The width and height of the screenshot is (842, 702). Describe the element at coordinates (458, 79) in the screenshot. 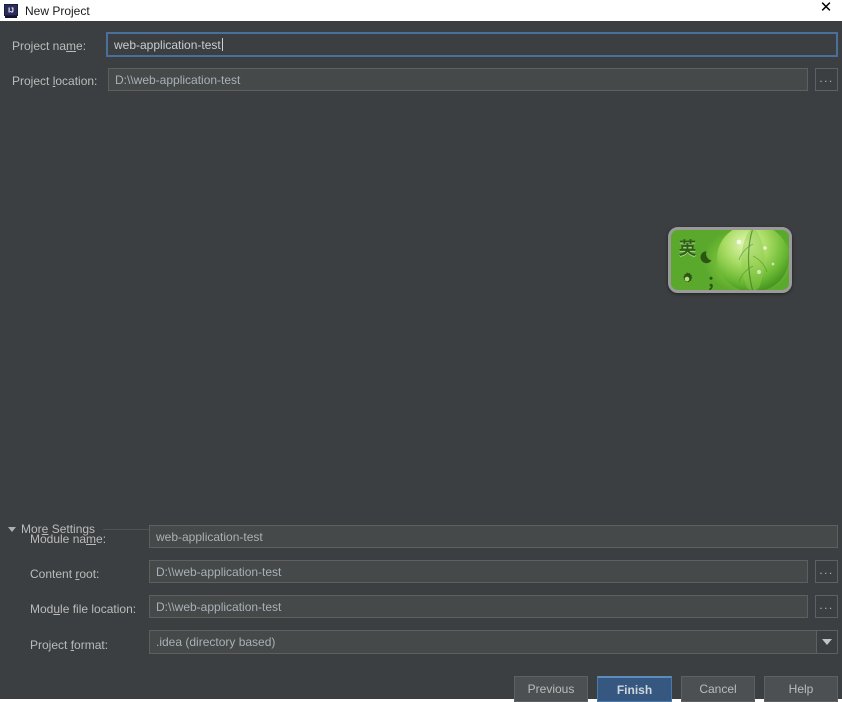

I see `project-location-input: D:\\web-application-test` at that location.